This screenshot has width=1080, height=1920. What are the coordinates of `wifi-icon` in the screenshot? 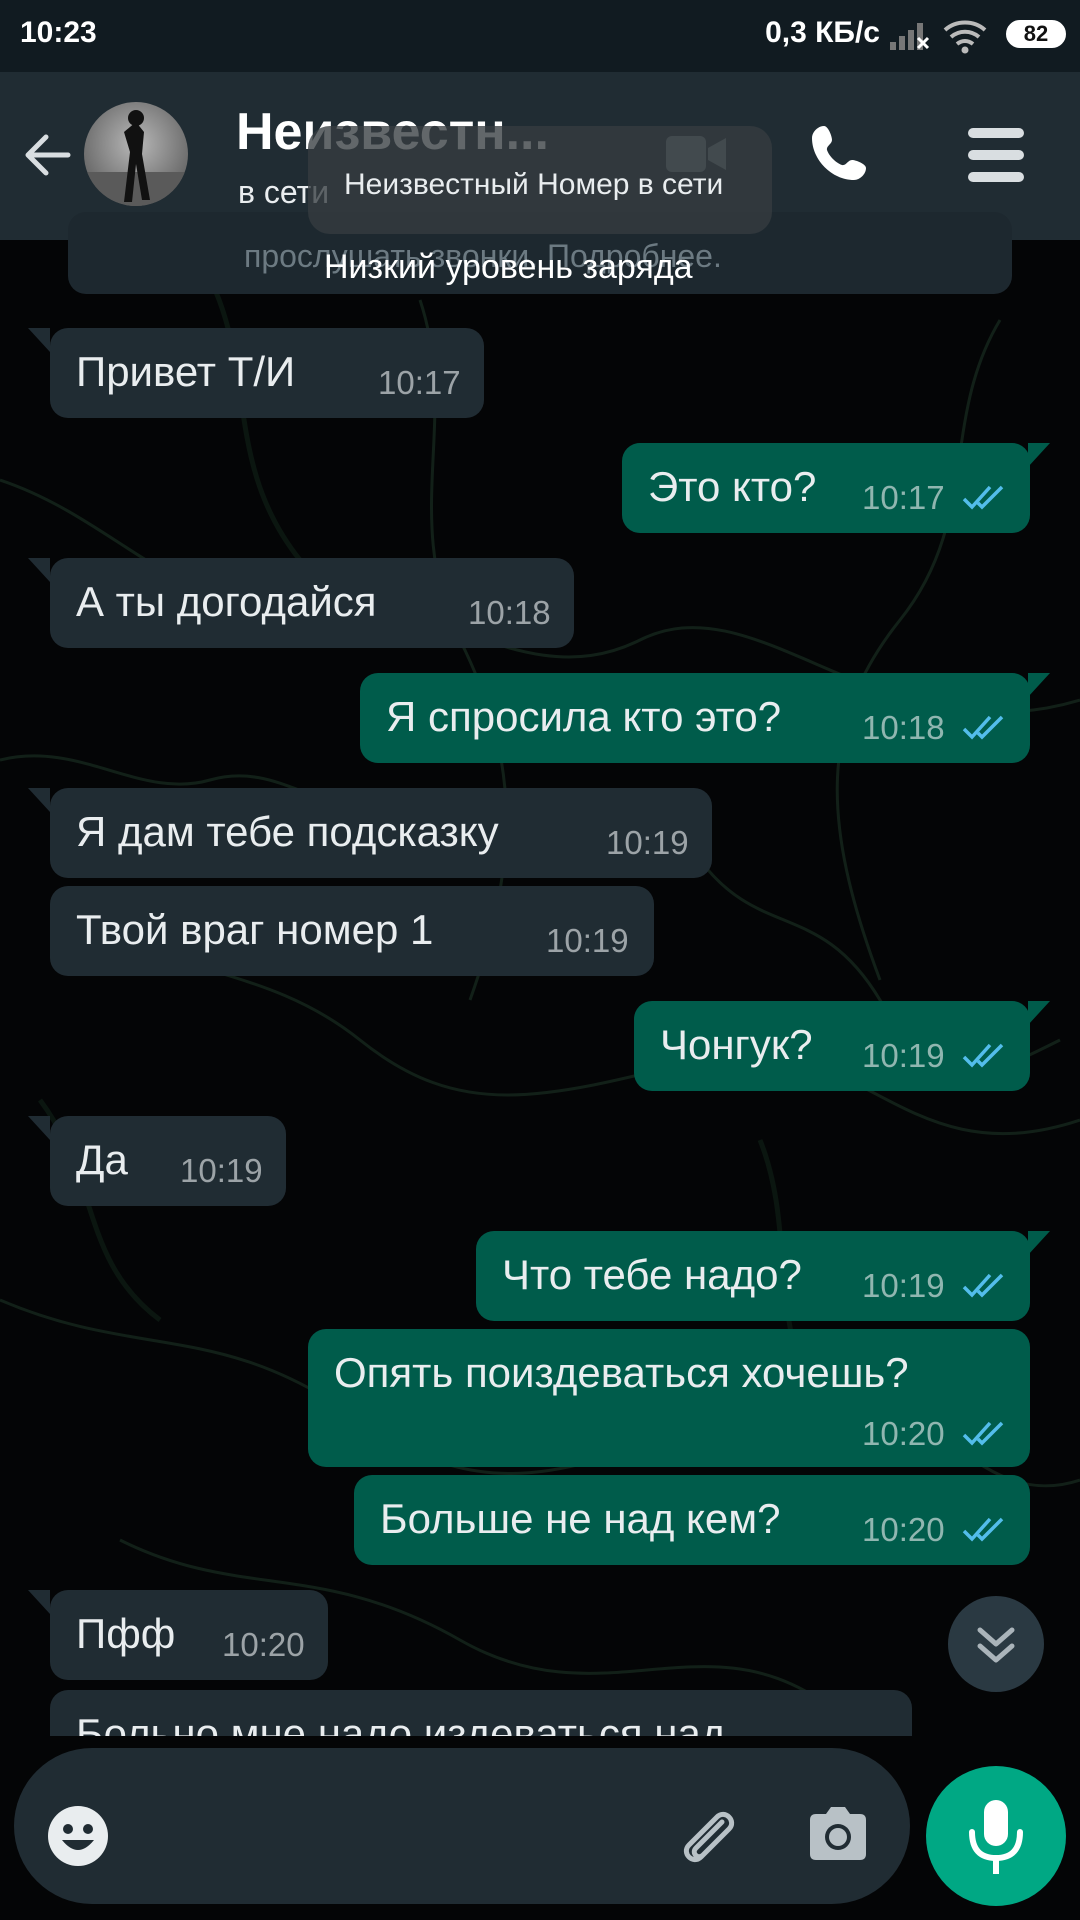 It's located at (965, 37).